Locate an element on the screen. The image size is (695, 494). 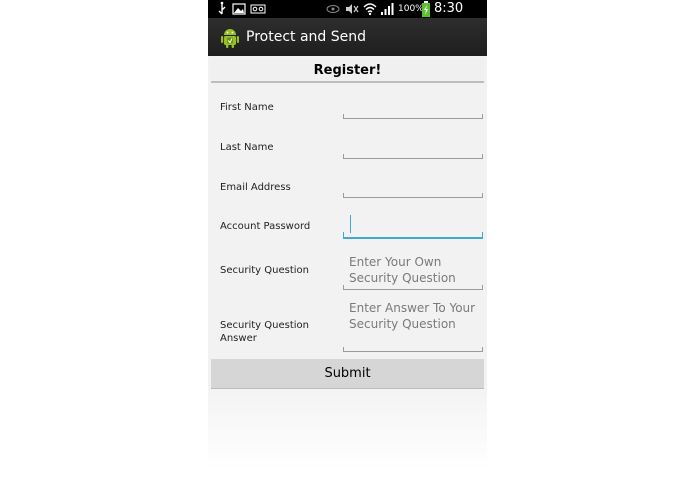
first-name-field-container is located at coordinates (413, 107).